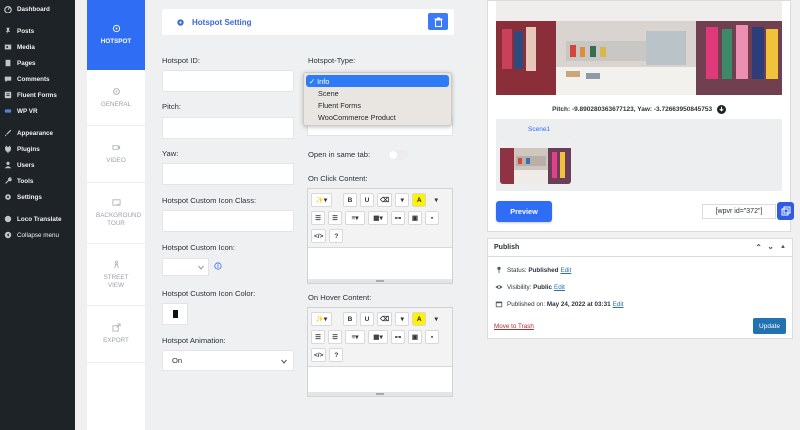 The height and width of the screenshot is (430, 800). Describe the element at coordinates (37, 79) in the screenshot. I see `menu-item-comments: Comments` at that location.